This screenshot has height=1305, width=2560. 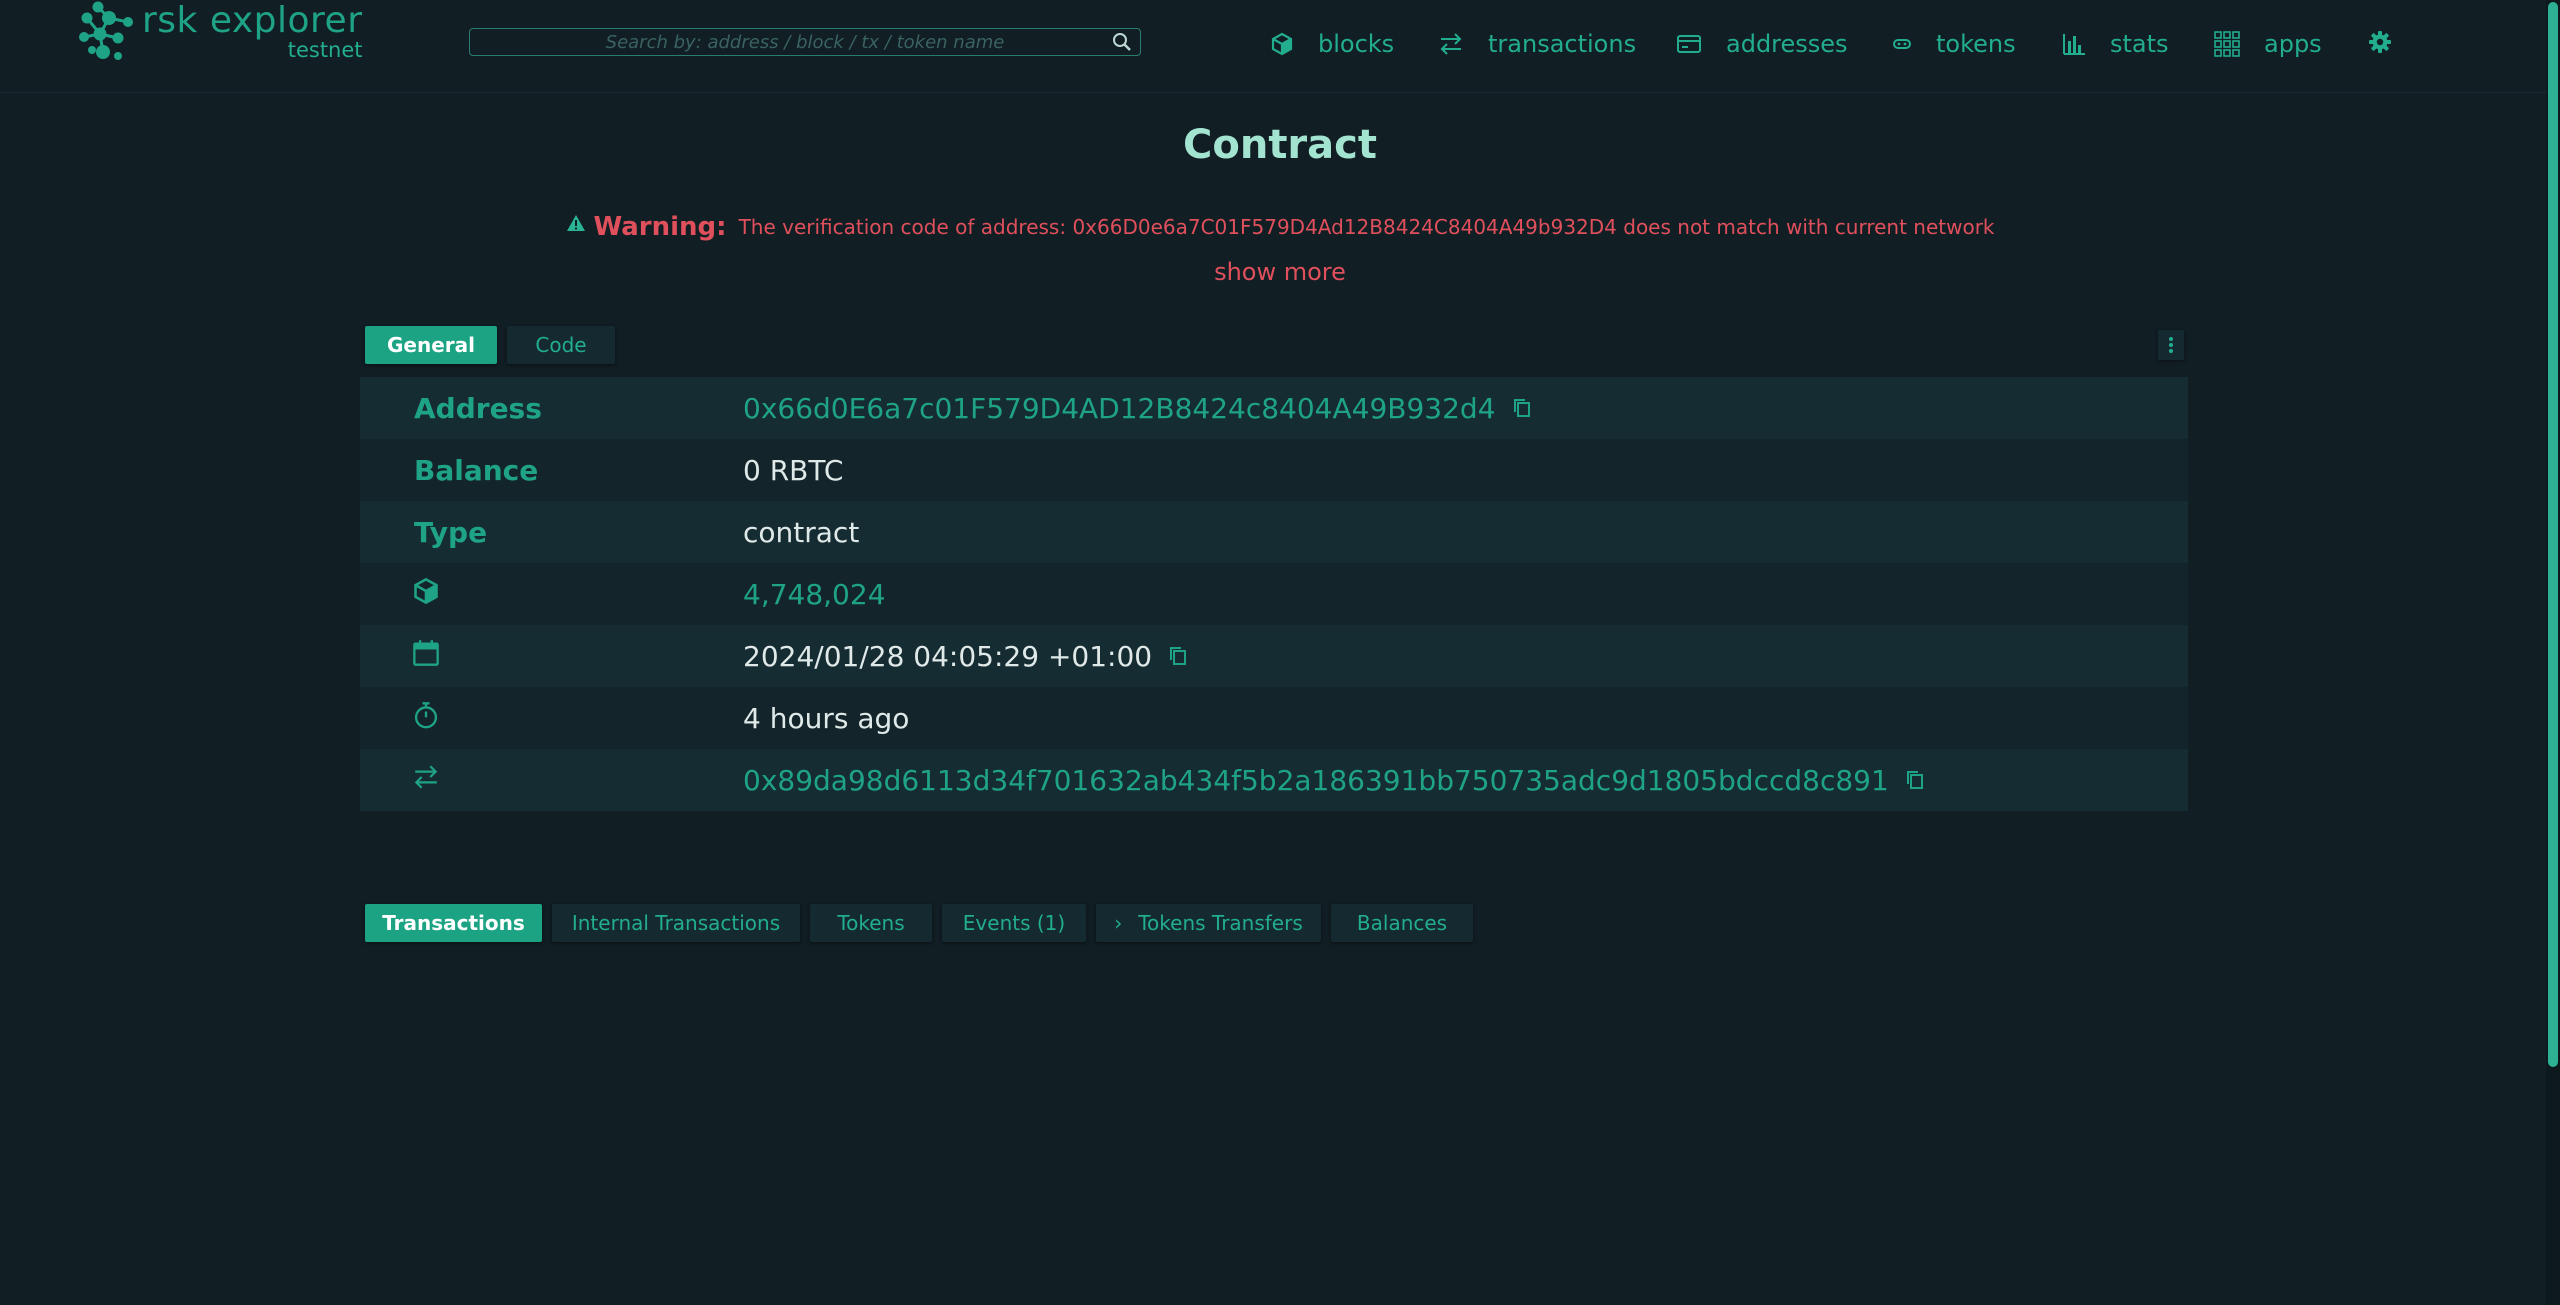 I want to click on tab-internal-transactions: Internal Transactions, so click(x=676, y=923).